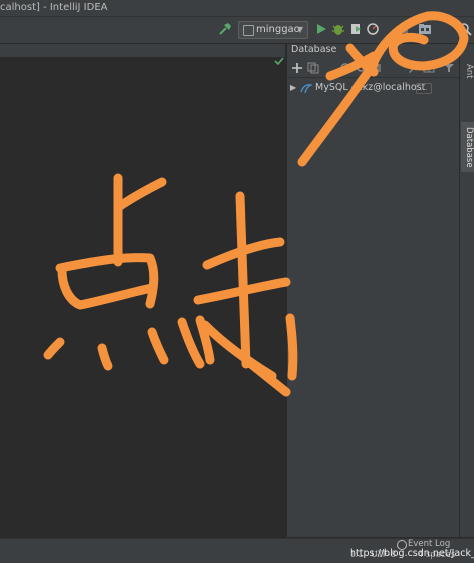  I want to click on database-toolbar, so click(373, 69).